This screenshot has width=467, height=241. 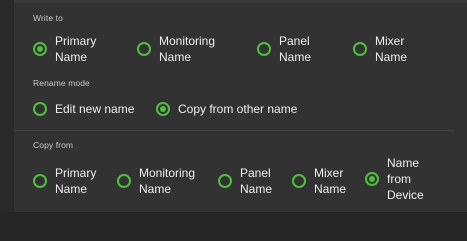 I want to click on copy-from-primary-name-radio: Primary Name, so click(x=64, y=181).